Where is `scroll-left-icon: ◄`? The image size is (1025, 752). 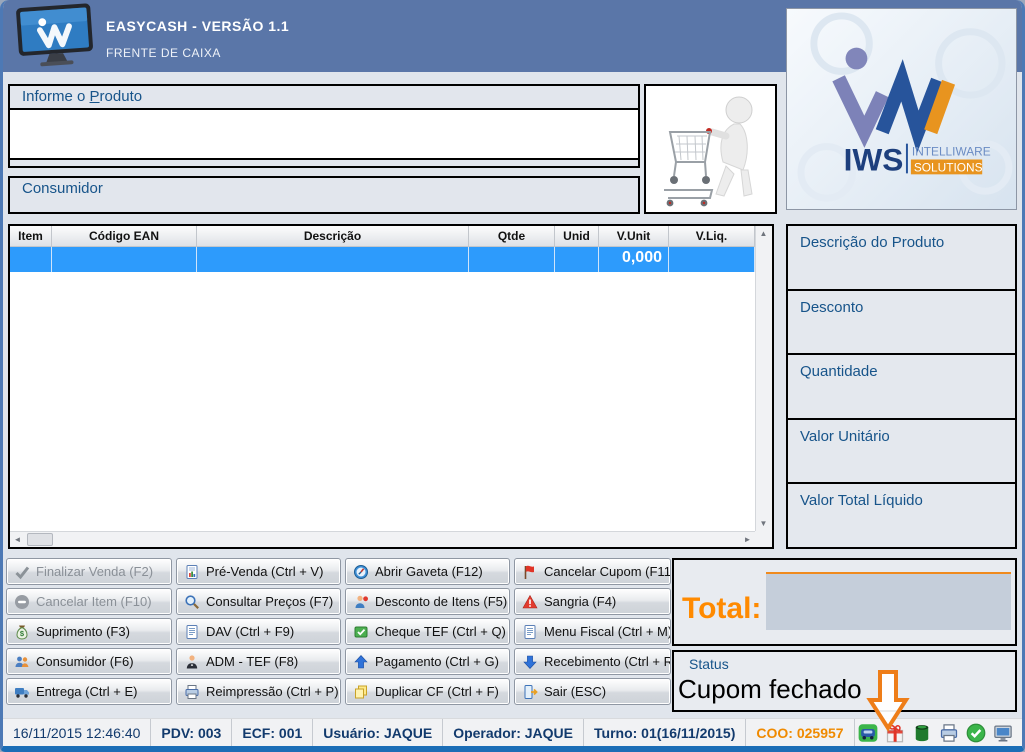 scroll-left-icon: ◄ is located at coordinates (17, 539).